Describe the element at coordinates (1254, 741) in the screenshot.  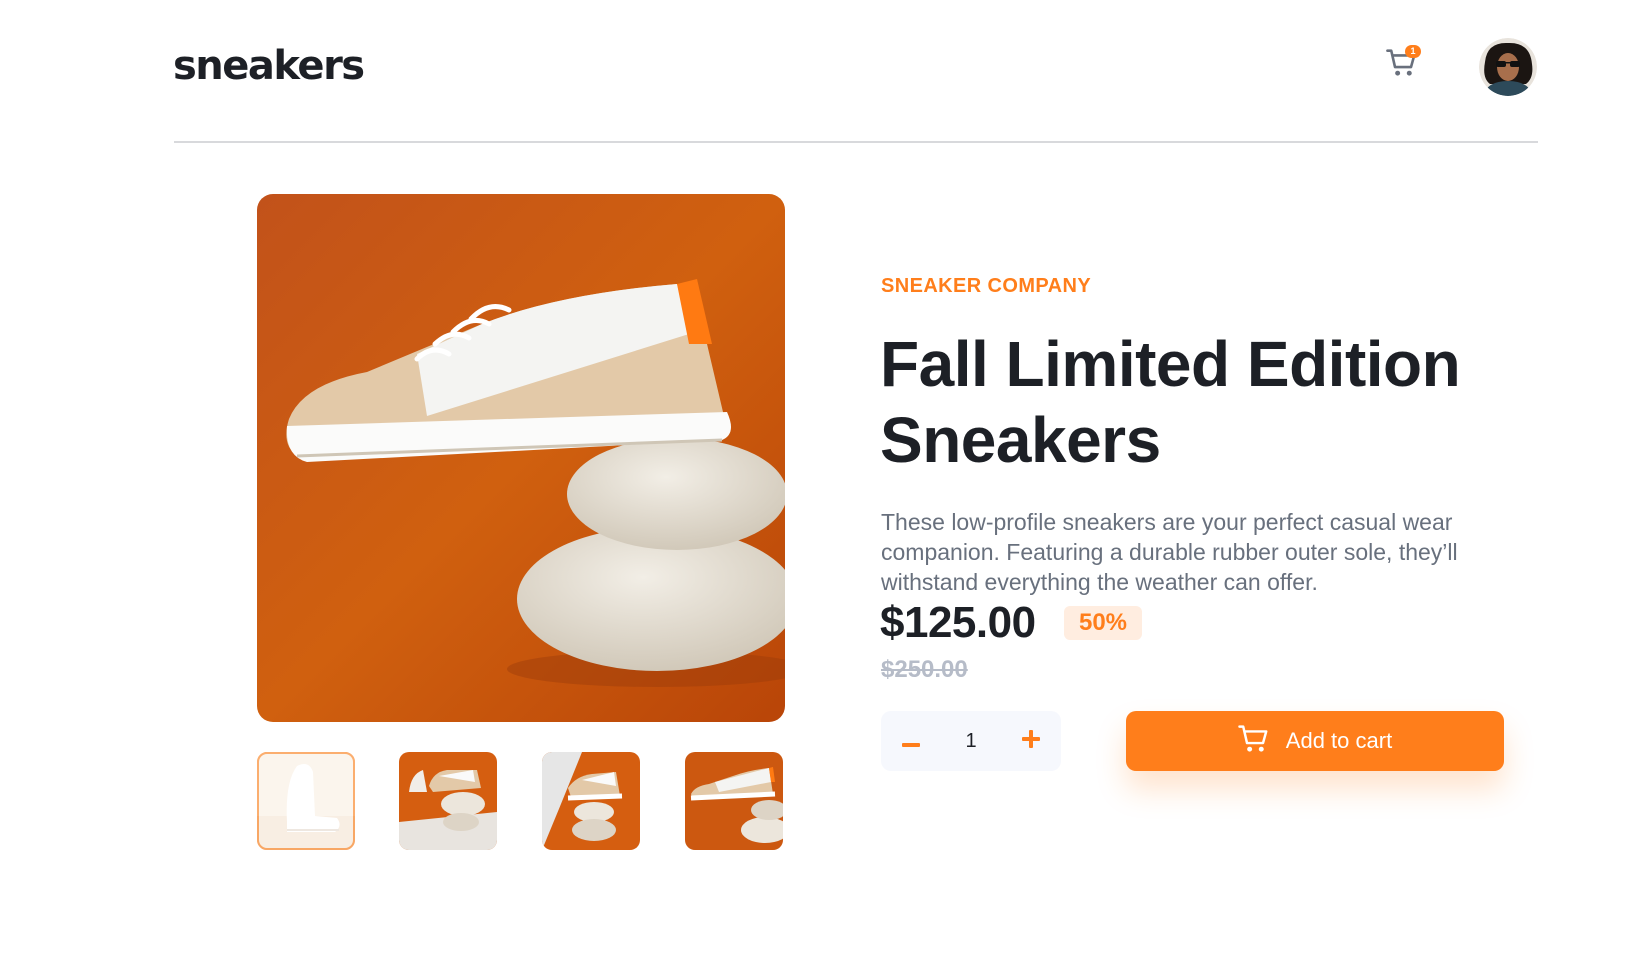
I see `cart-icon` at that location.